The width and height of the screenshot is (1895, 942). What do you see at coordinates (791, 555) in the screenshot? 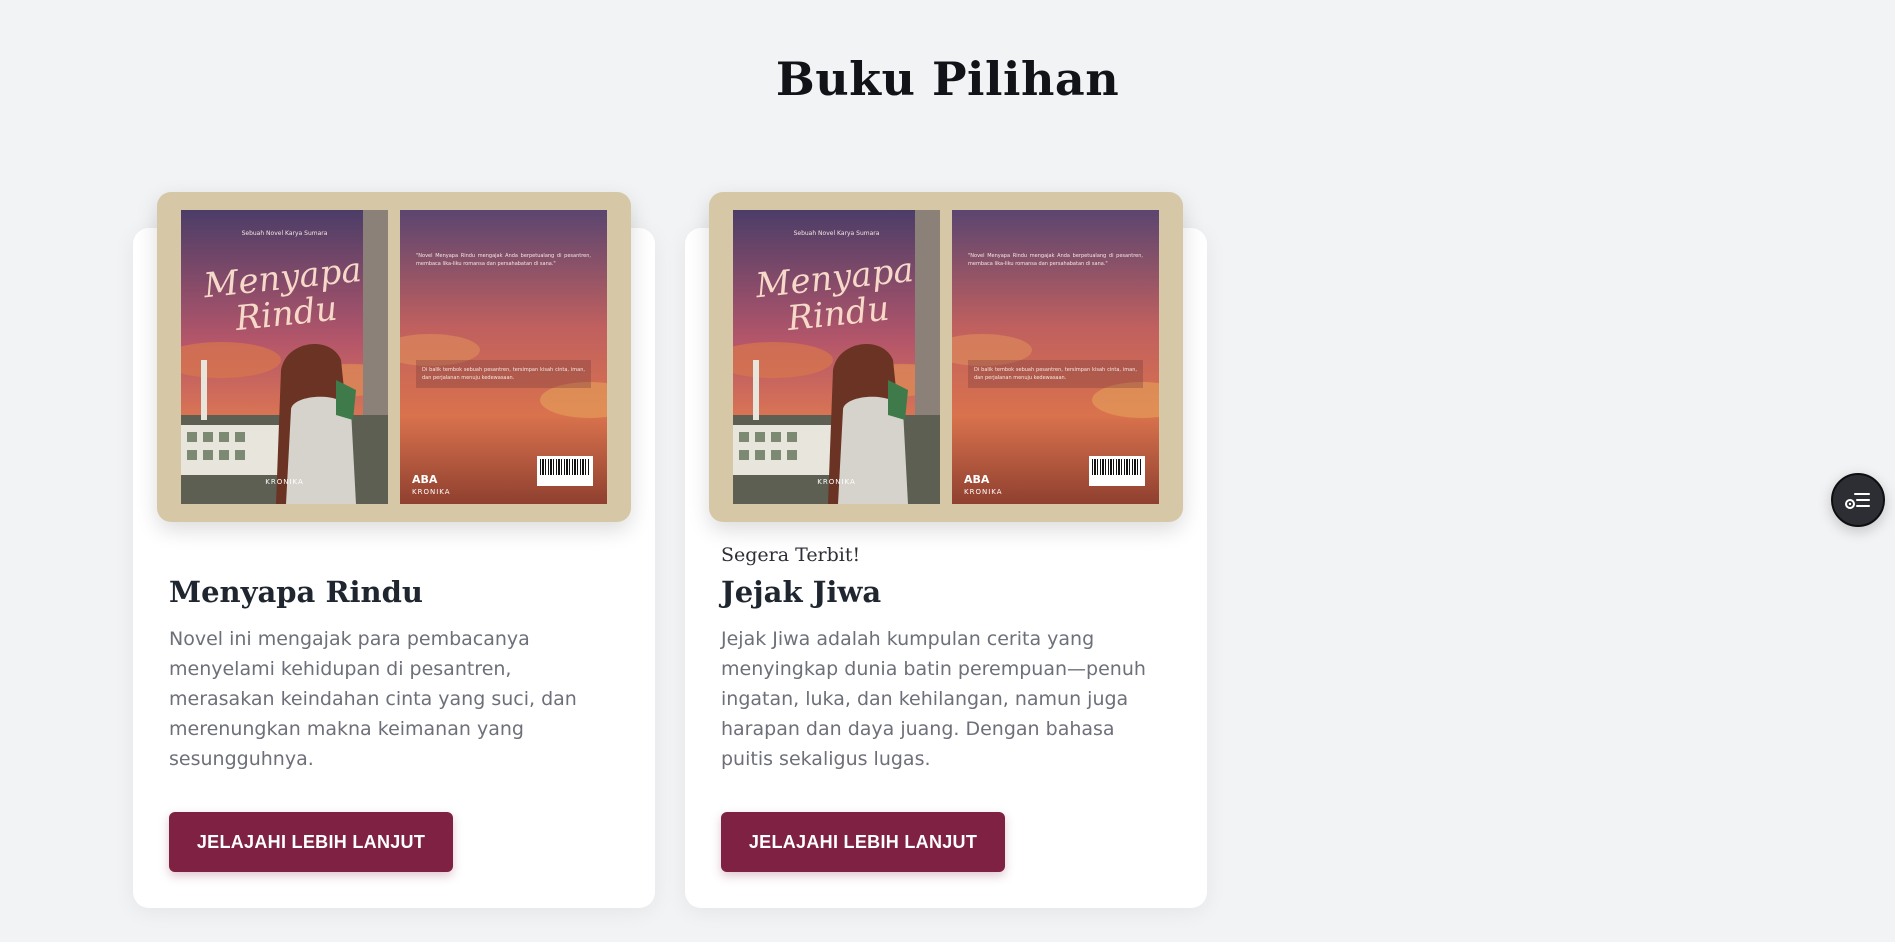
I see `book-eyebrow: Segera Terbit!` at bounding box center [791, 555].